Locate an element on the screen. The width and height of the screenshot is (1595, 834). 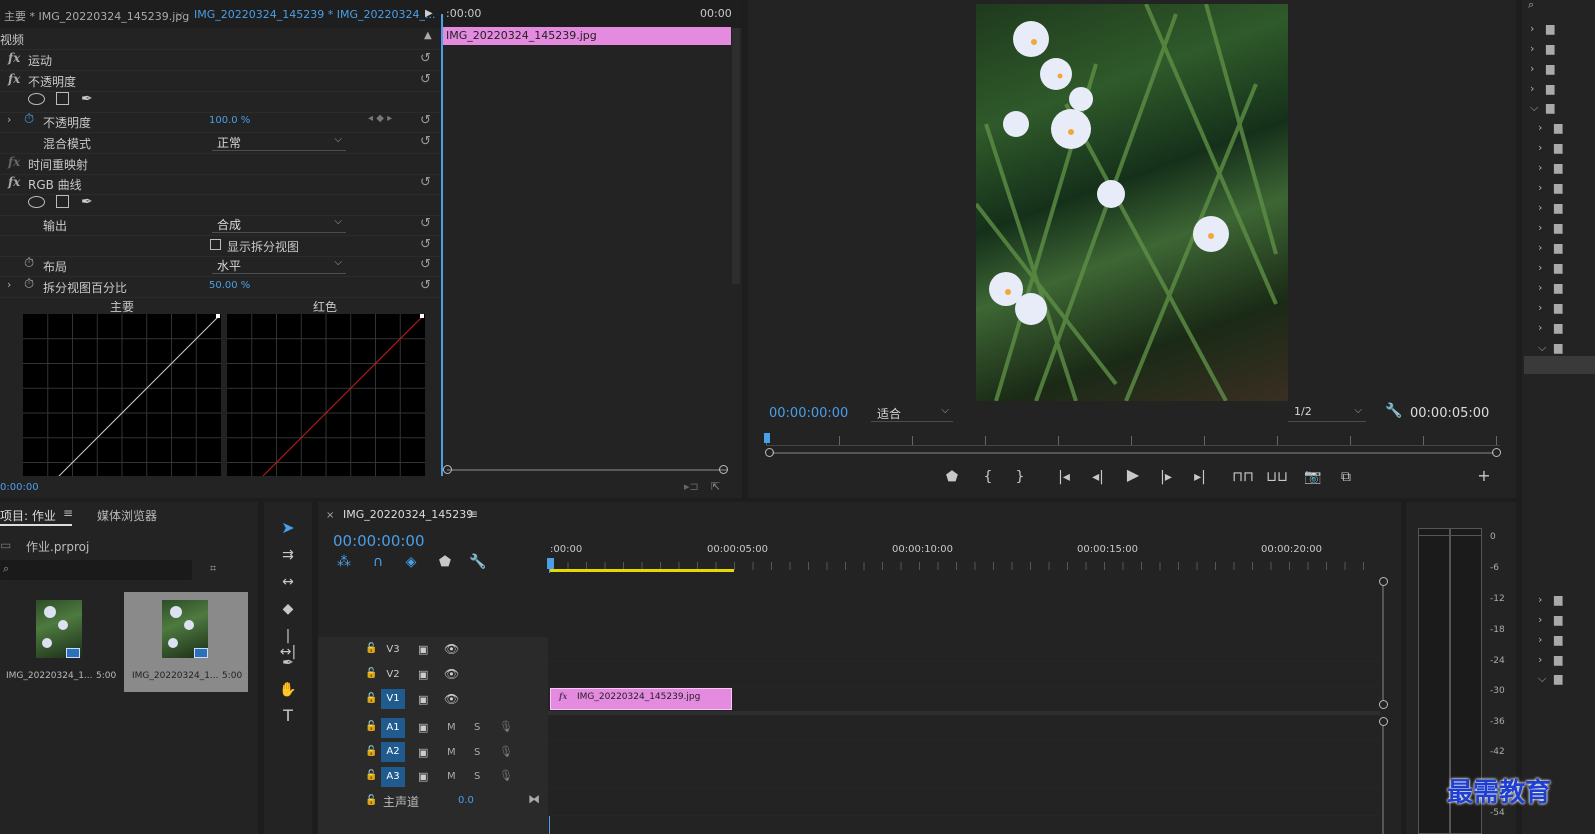
side-tree-selected-row is located at coordinates (1559, 365).